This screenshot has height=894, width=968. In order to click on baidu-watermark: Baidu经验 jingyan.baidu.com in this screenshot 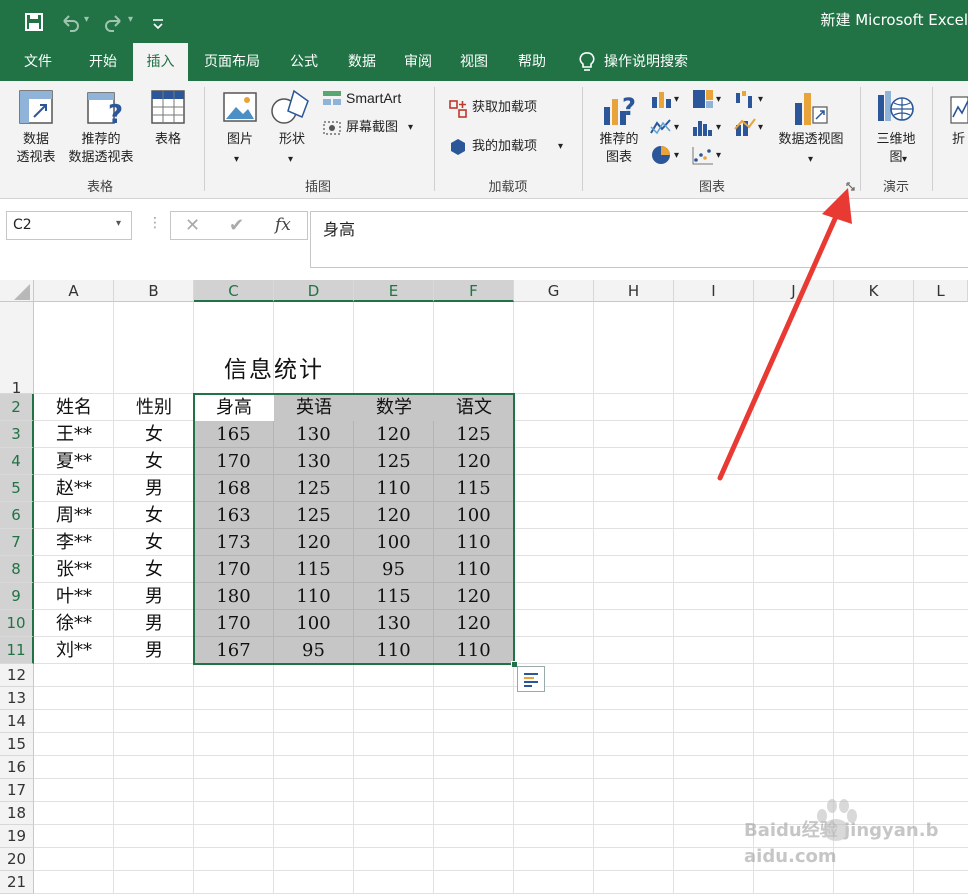, I will do `click(850, 838)`.